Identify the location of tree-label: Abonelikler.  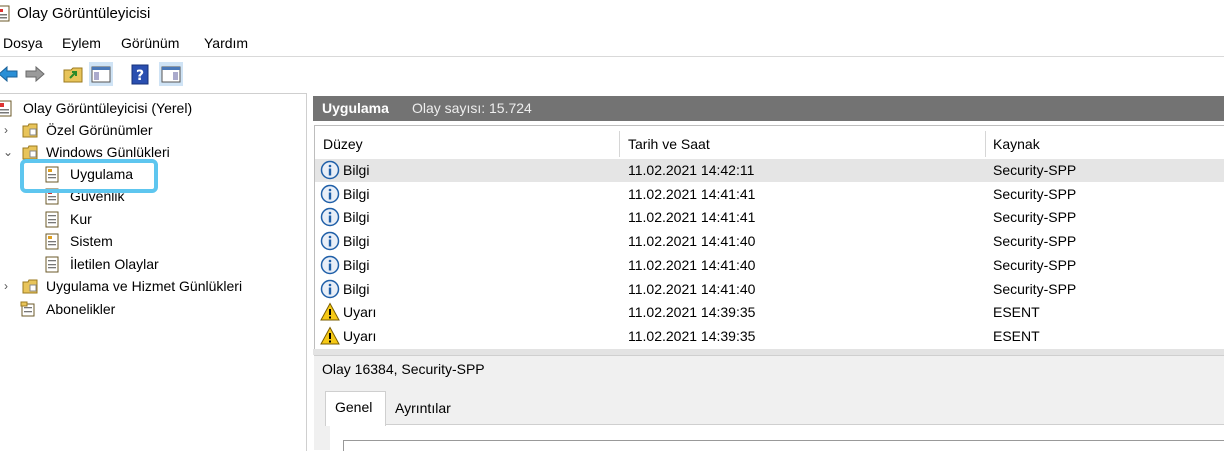
(81, 309).